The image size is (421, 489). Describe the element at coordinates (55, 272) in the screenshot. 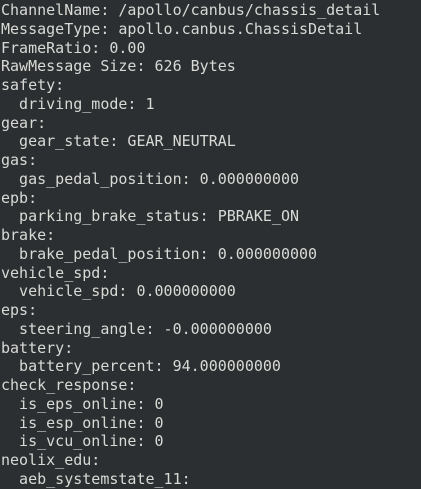

I see `terminal-line: vehicle_spd:` at that location.